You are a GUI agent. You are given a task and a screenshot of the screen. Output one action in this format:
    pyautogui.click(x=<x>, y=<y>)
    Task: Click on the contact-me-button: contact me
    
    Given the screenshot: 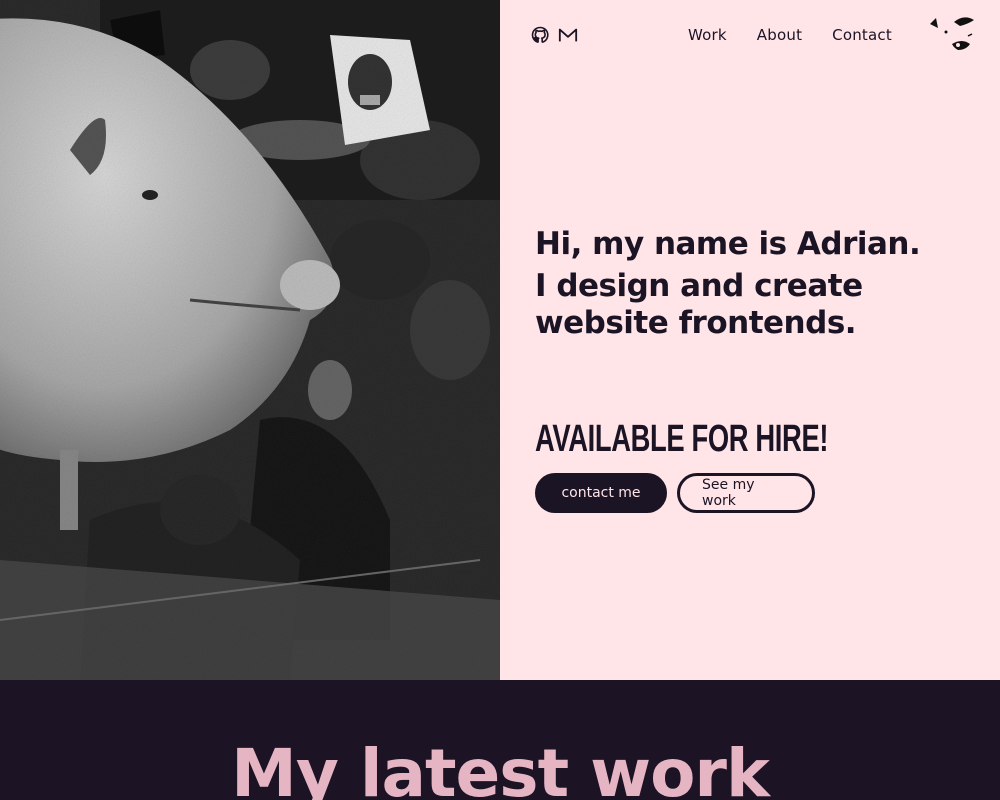 What is the action you would take?
    pyautogui.click(x=601, y=493)
    